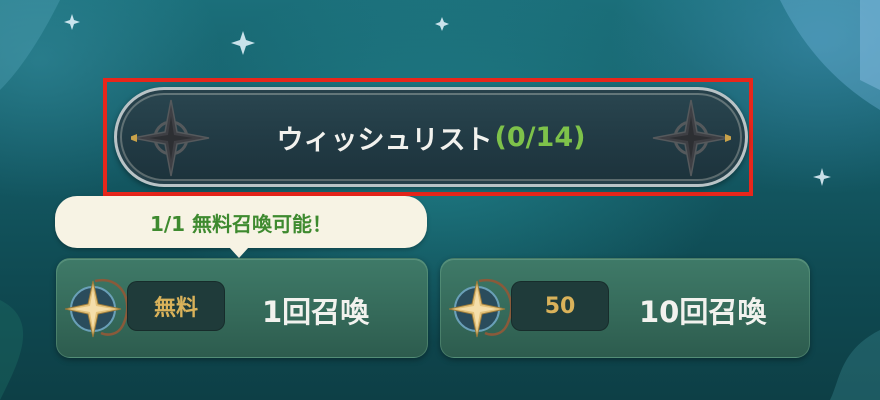 This screenshot has width=880, height=400. Describe the element at coordinates (540, 137) in the screenshot. I see `wishlist-count: (0/14)` at that location.